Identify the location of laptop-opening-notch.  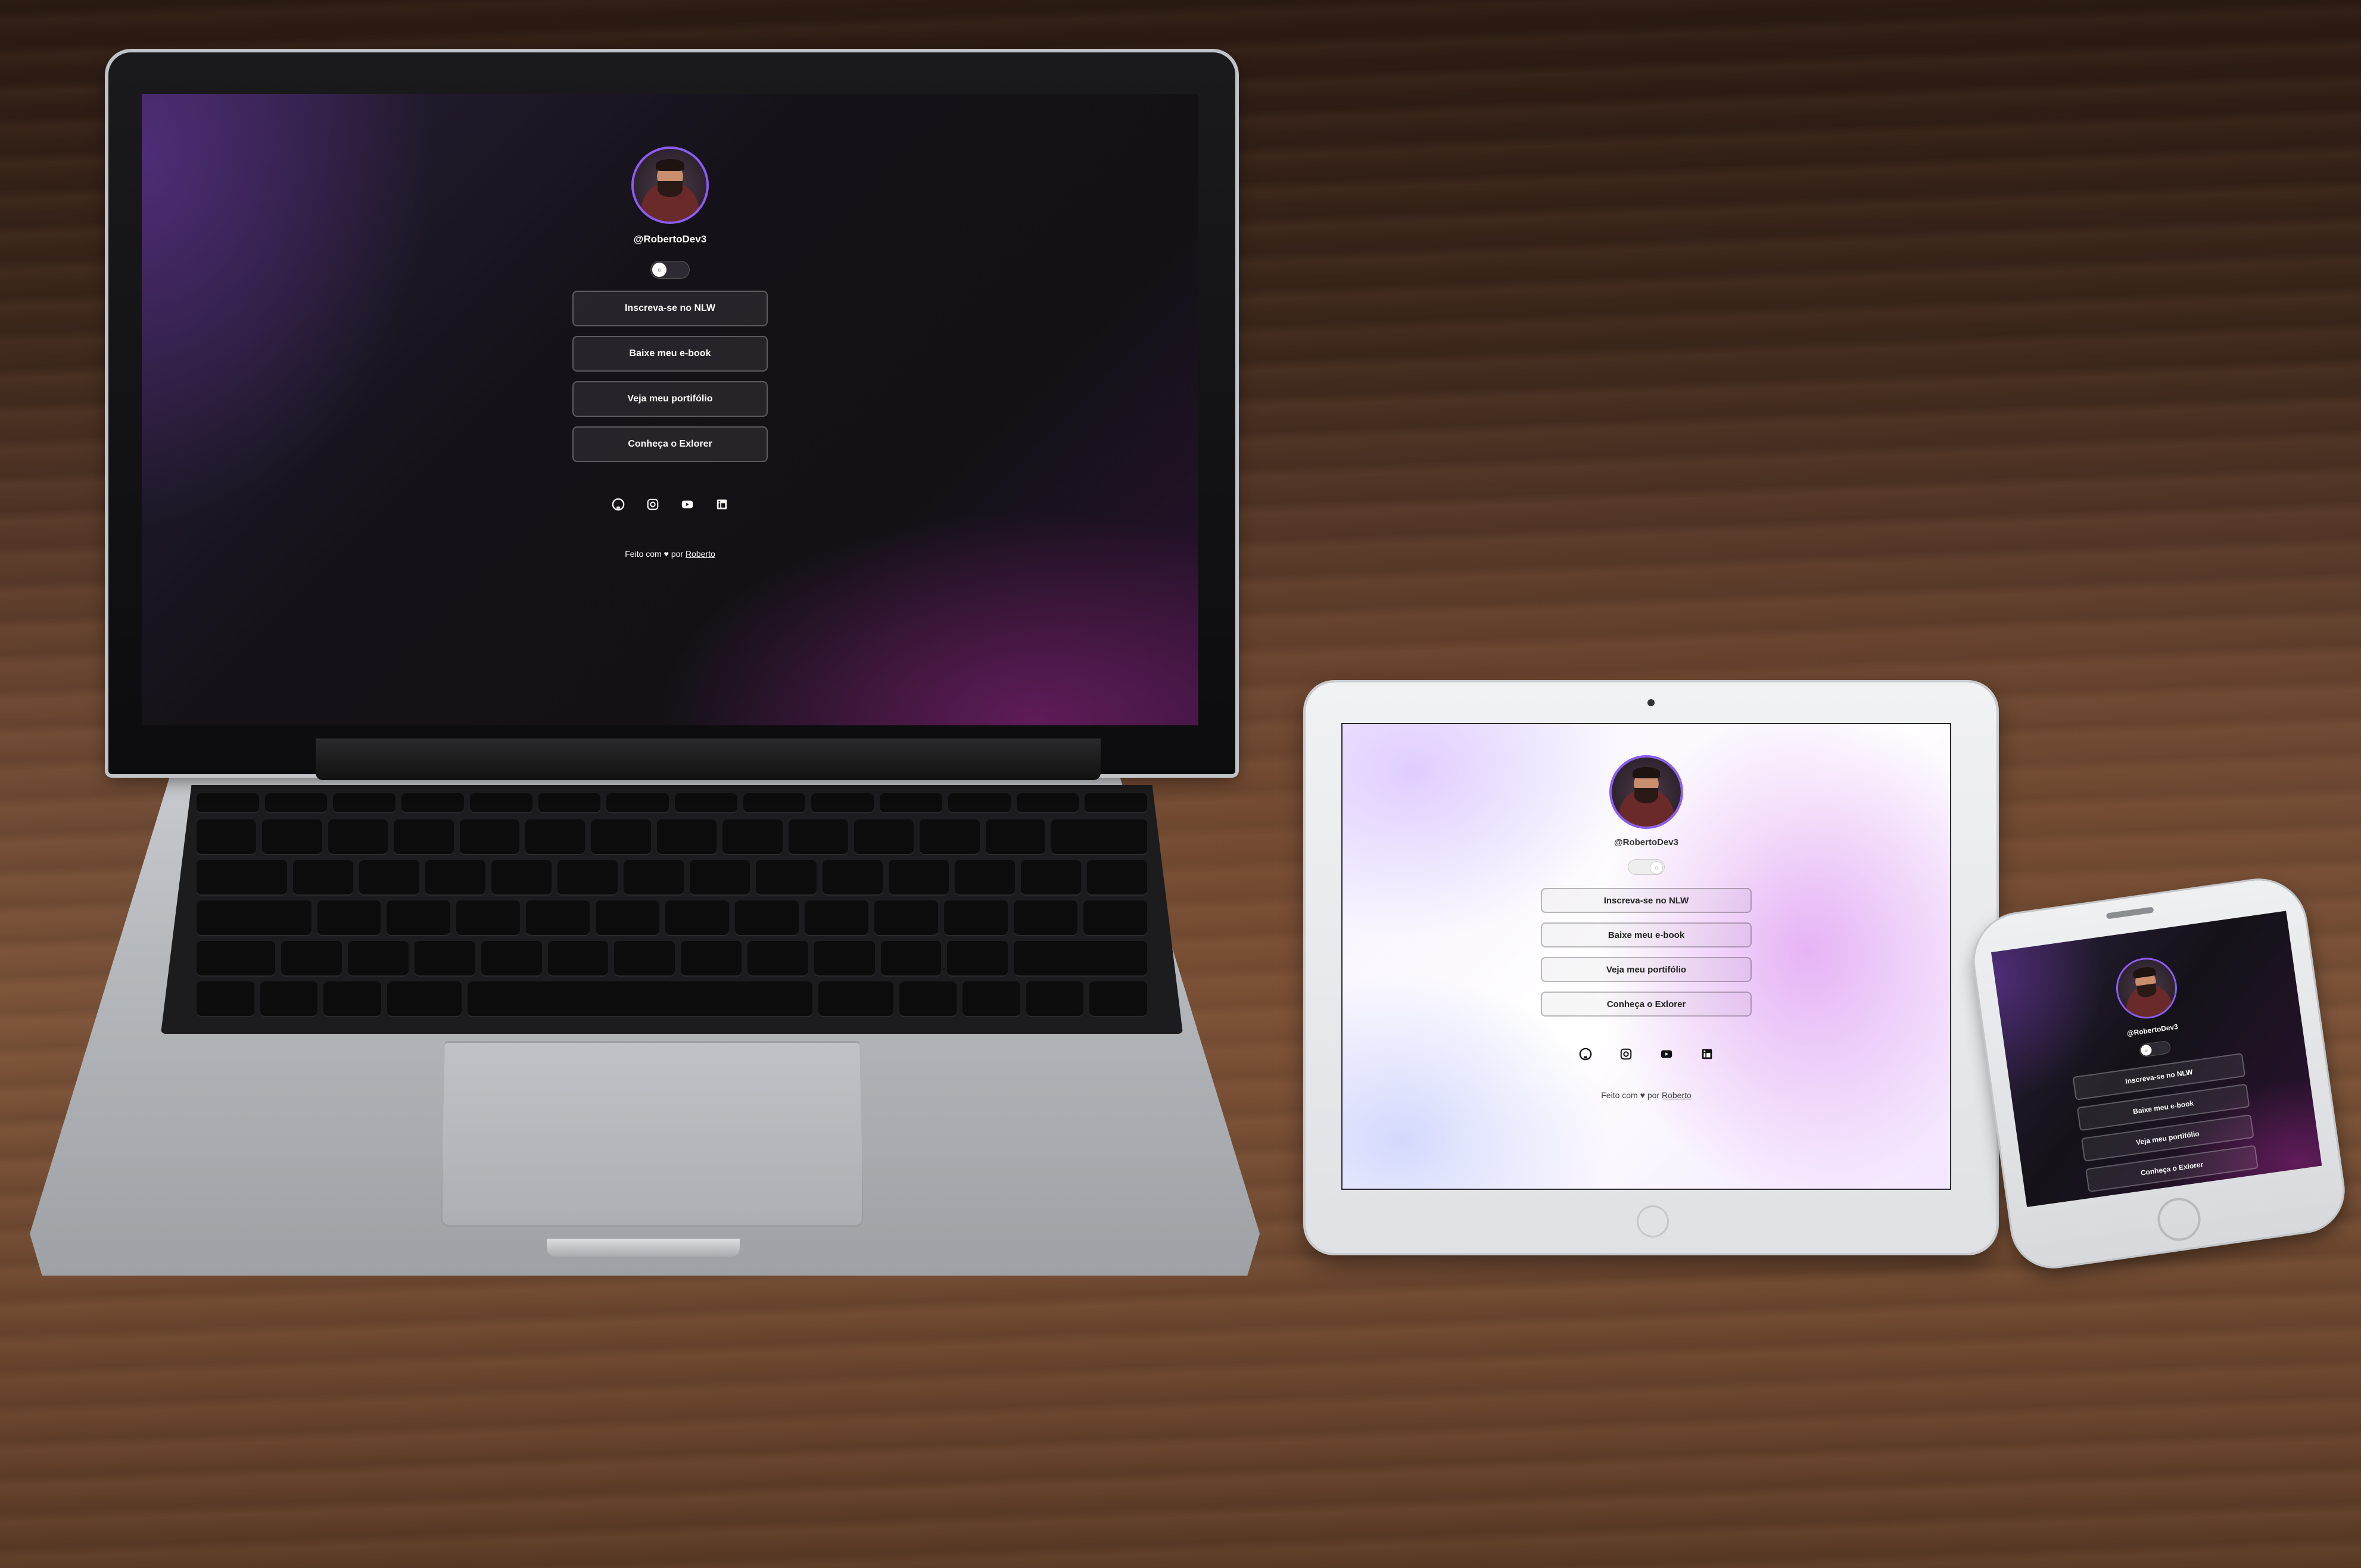
(643, 1248).